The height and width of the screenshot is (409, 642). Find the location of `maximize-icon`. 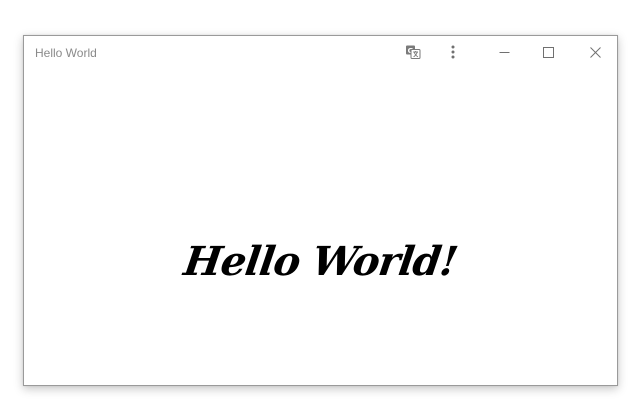

maximize-icon is located at coordinates (548, 52).